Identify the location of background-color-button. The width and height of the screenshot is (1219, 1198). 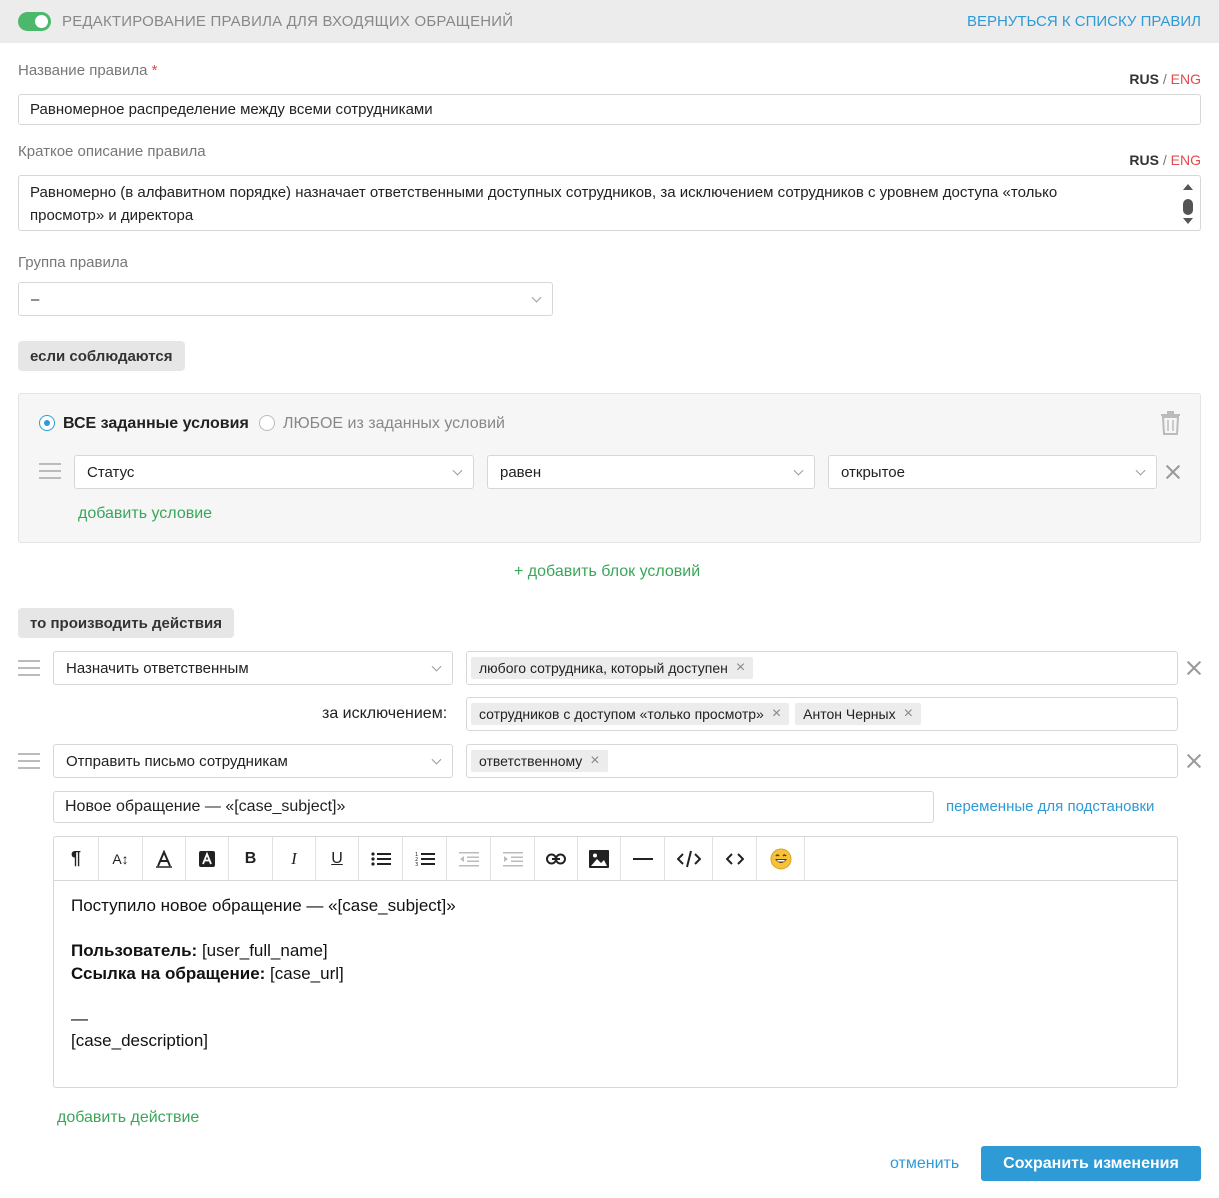
(207, 858).